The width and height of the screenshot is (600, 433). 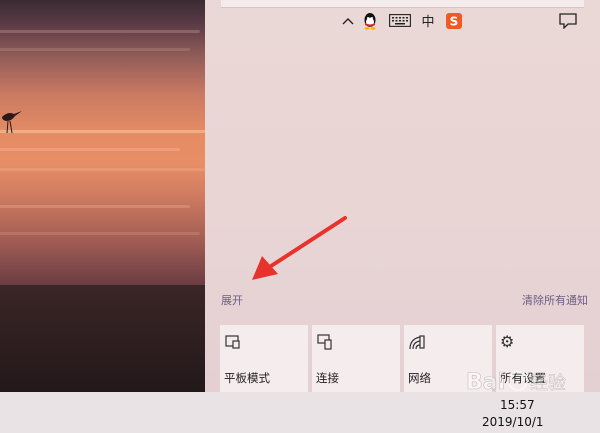 What do you see at coordinates (555, 300) in the screenshot?
I see `clear-all-notifications-link: 清除所有通知` at bounding box center [555, 300].